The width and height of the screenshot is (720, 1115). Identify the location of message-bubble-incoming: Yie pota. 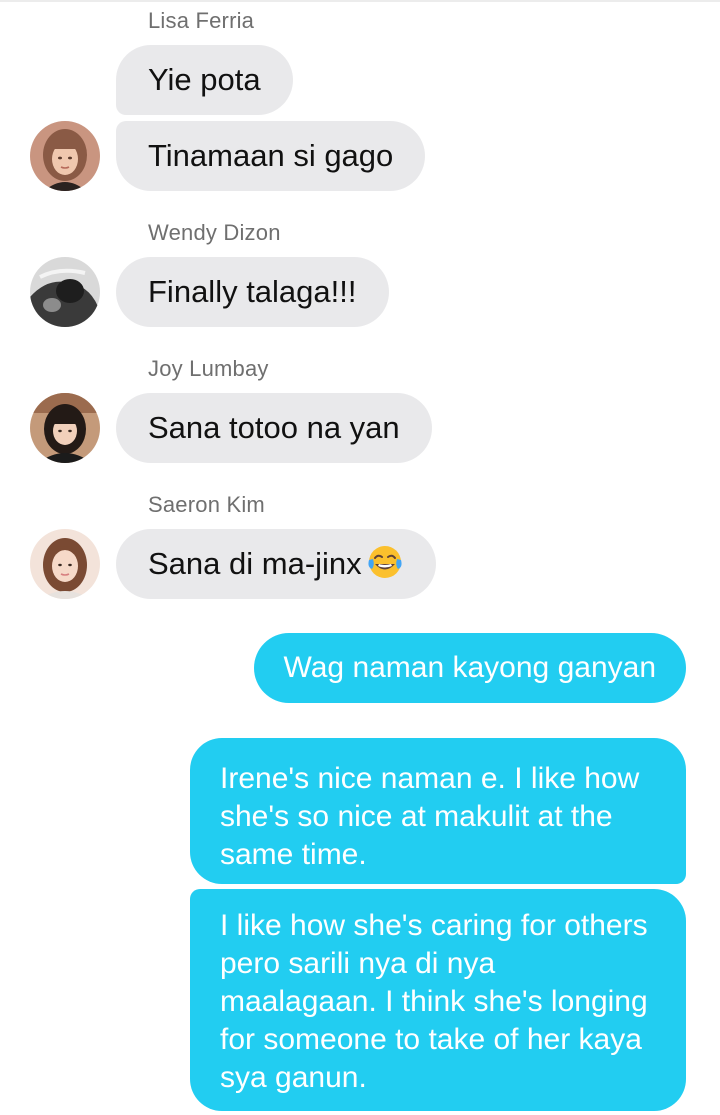
(204, 80).